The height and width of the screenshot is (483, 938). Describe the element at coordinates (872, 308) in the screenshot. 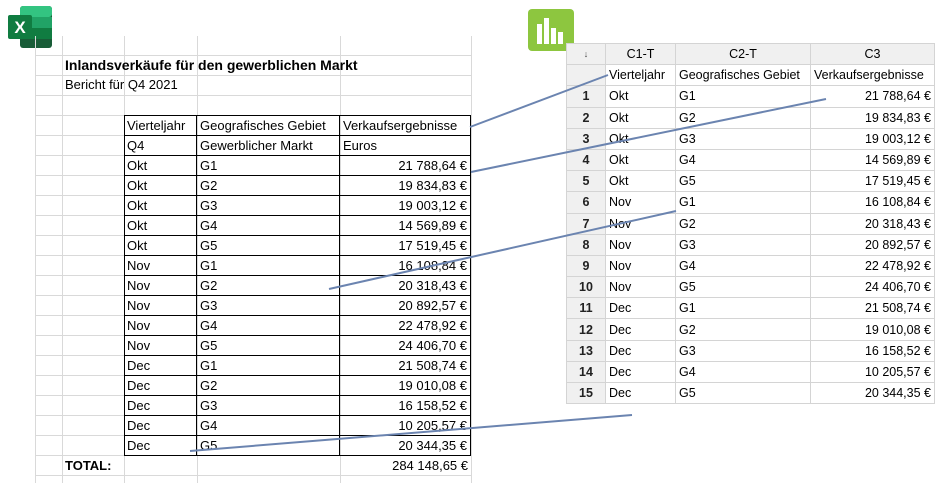

I see `minitab-cell-sales: 21 508,74 €` at that location.